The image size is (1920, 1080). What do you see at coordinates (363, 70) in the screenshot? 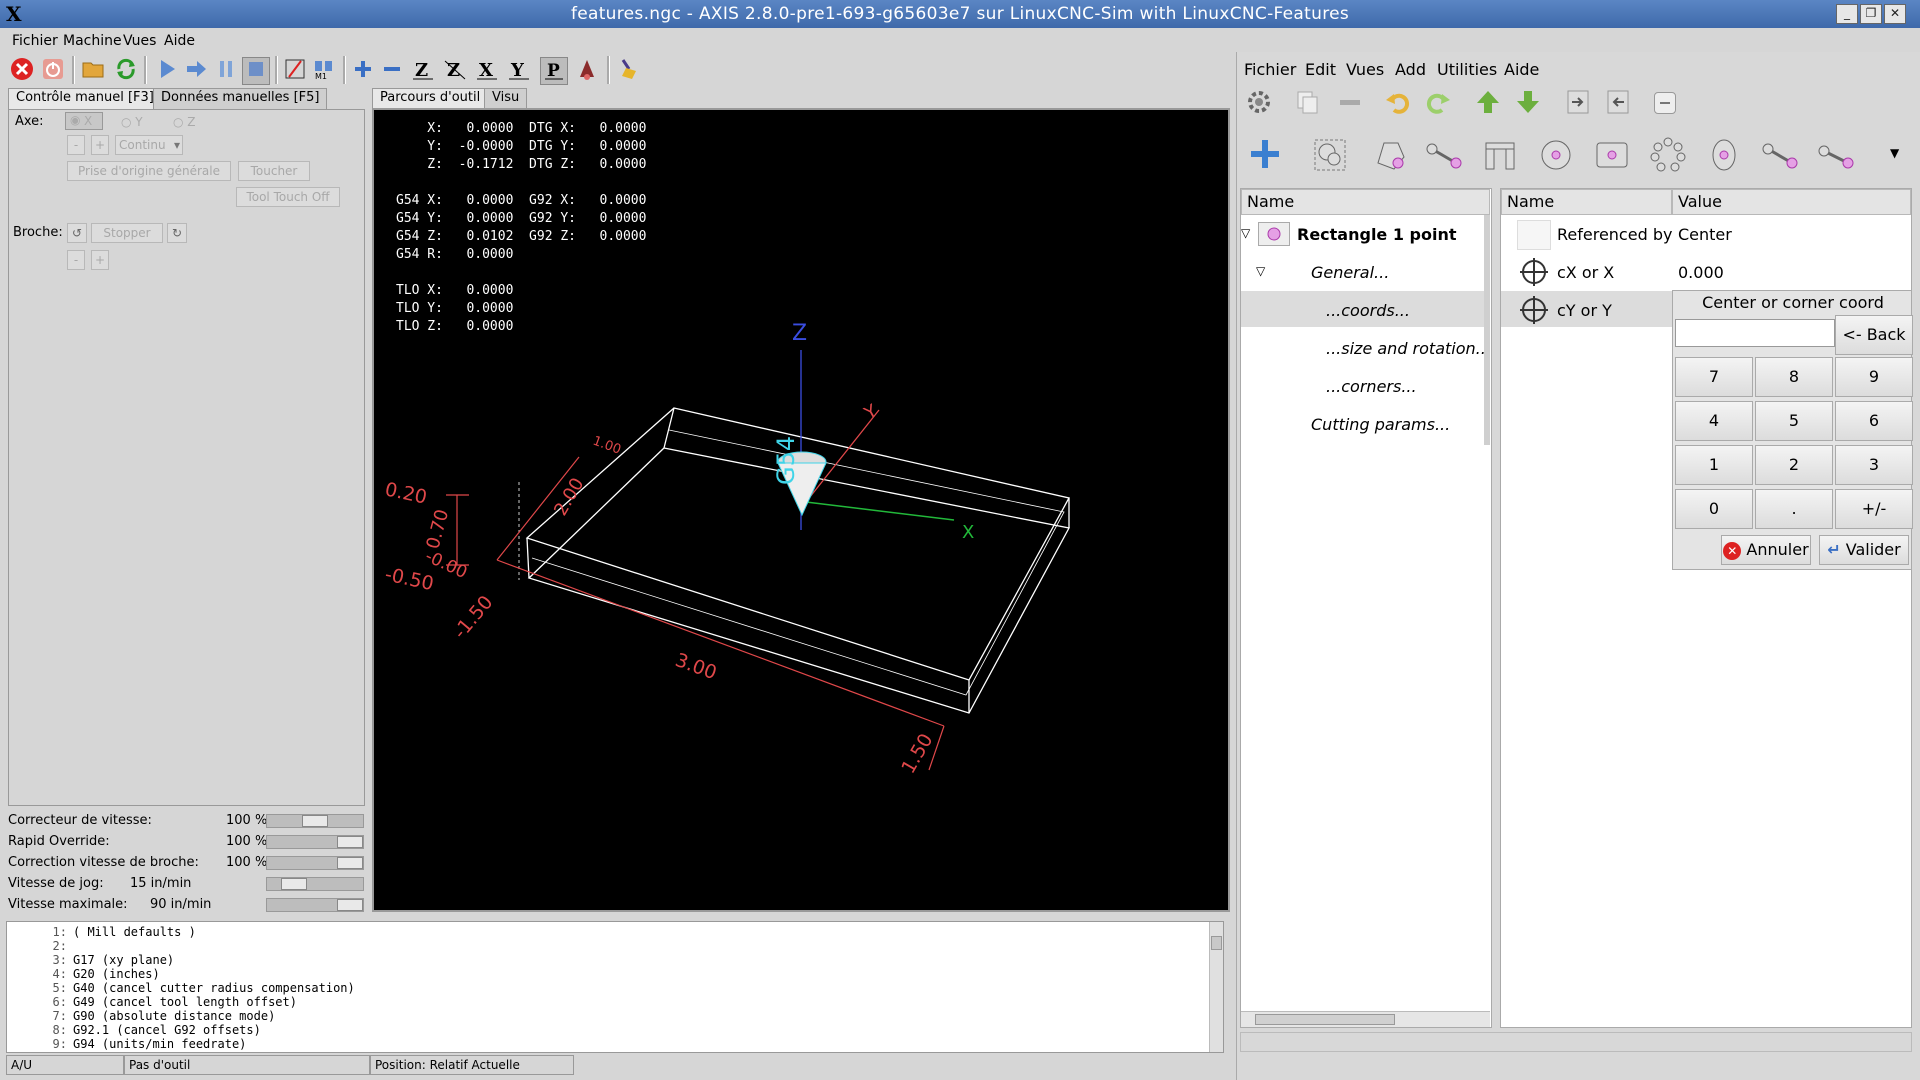
I see `zoom-in-button` at bounding box center [363, 70].